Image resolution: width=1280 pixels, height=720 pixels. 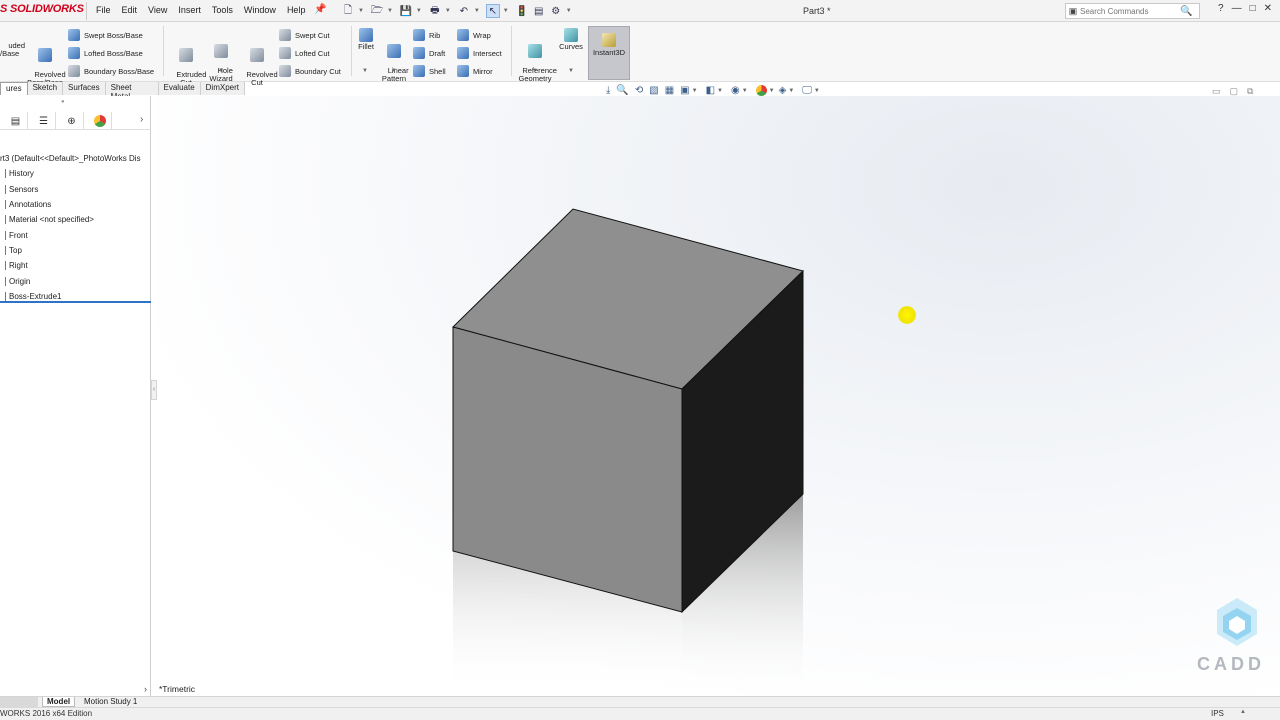 What do you see at coordinates (429, 53) in the screenshot?
I see `draft-button: Draft` at bounding box center [429, 53].